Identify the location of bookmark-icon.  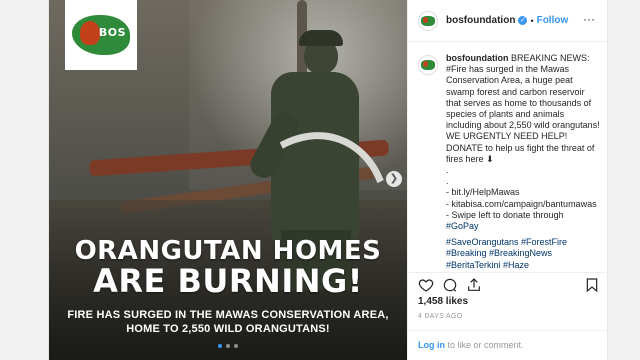
(592, 285).